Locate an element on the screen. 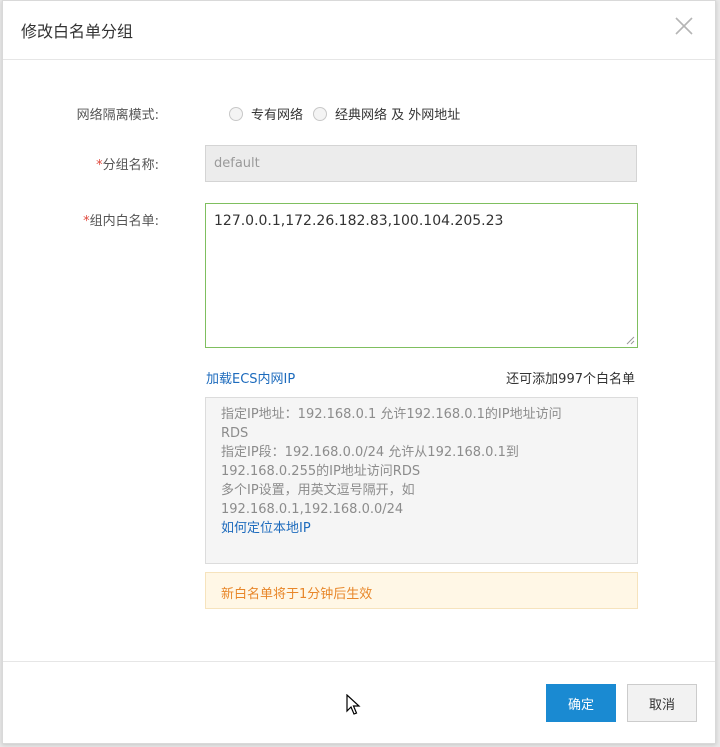  radio-classic: 经典网络 及 外网地址 is located at coordinates (386, 113).